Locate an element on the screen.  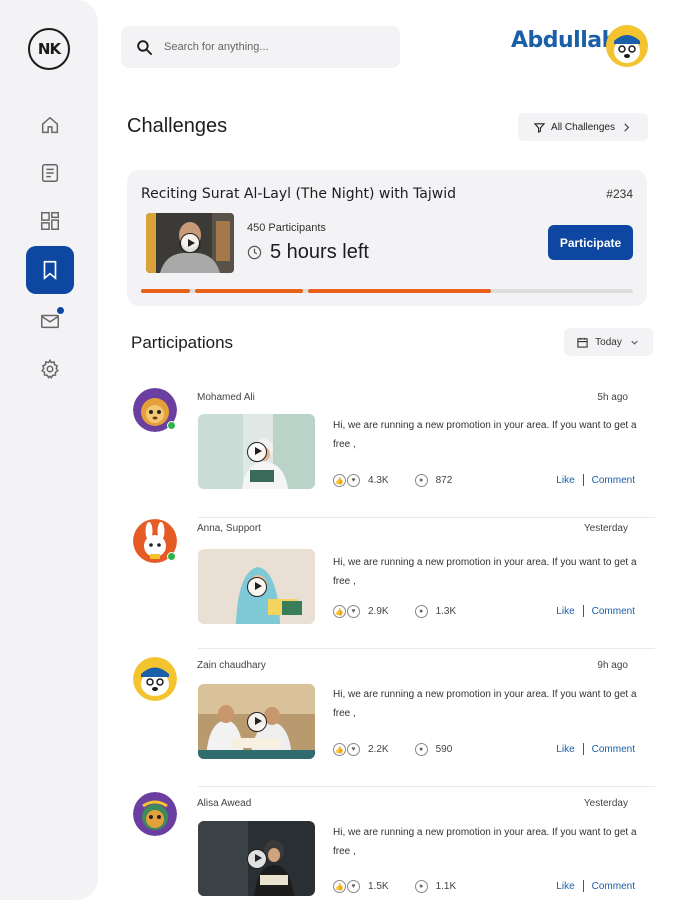
bookmark-icon is located at coordinates (50, 270).